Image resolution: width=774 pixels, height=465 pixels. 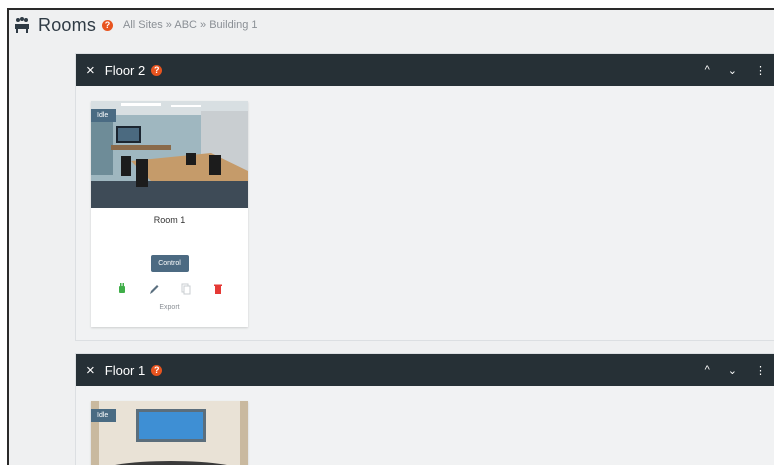 I want to click on trash-icon, so click(x=218, y=288).